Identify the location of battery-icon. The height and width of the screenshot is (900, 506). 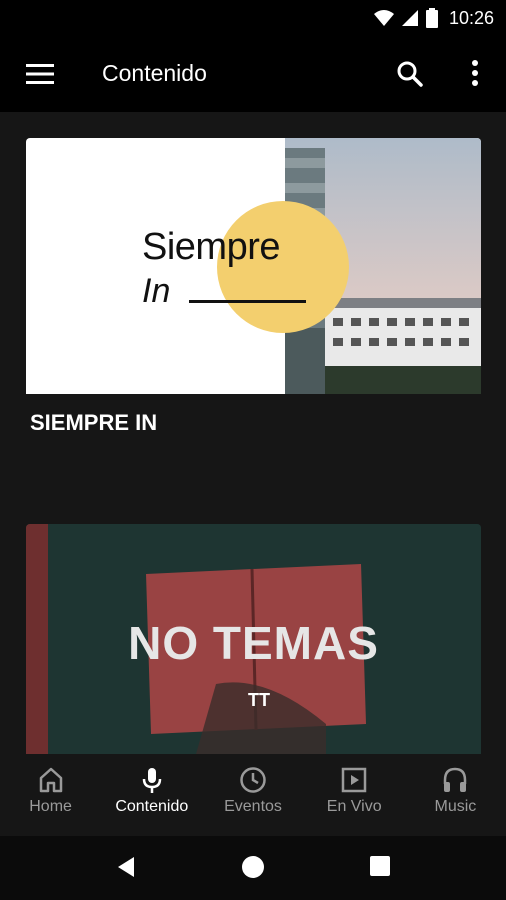
(431, 18).